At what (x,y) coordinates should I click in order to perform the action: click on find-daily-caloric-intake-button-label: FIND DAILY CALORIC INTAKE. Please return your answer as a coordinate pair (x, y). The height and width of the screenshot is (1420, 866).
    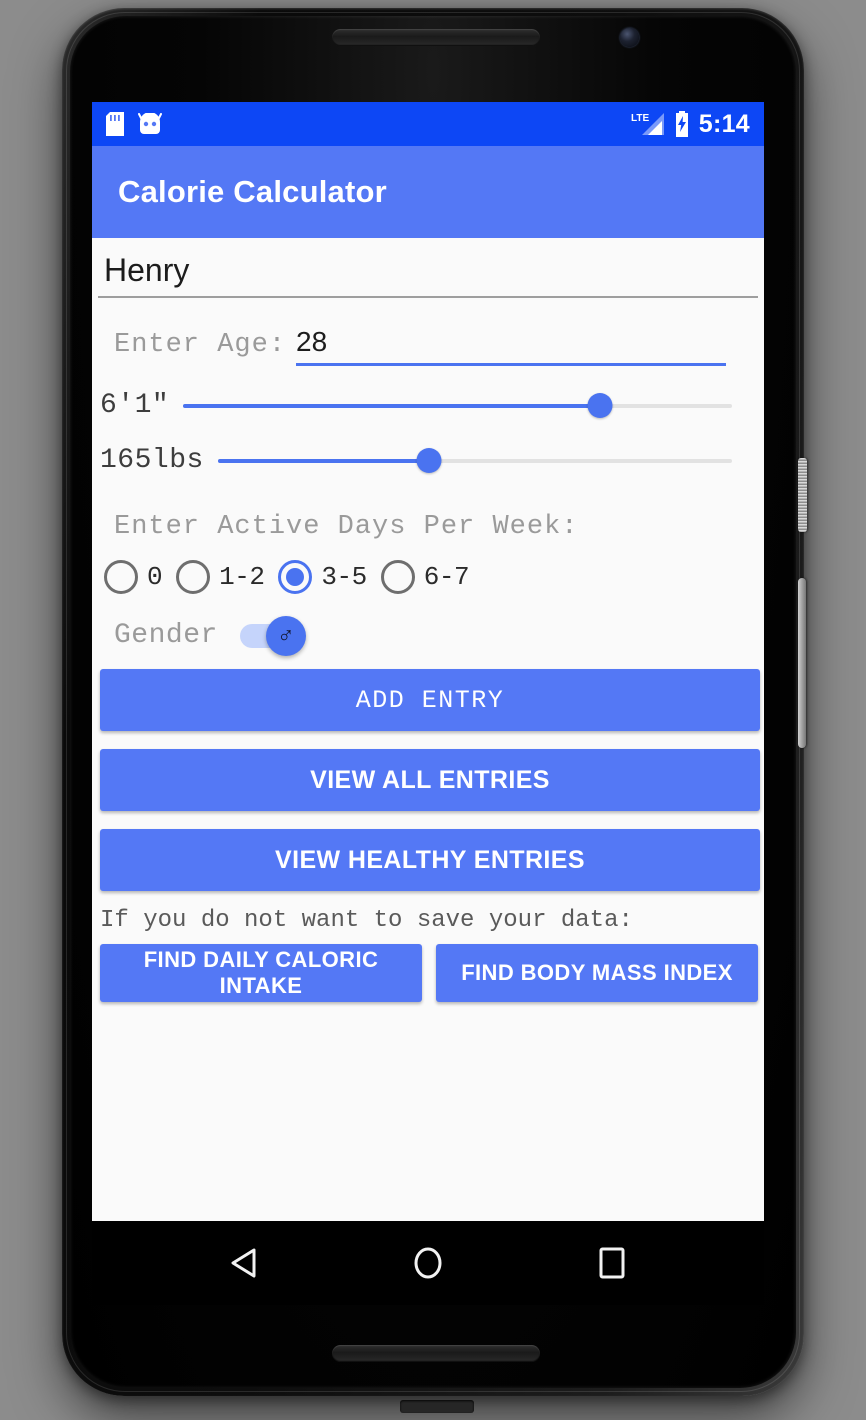
    Looking at the image, I should click on (261, 972).